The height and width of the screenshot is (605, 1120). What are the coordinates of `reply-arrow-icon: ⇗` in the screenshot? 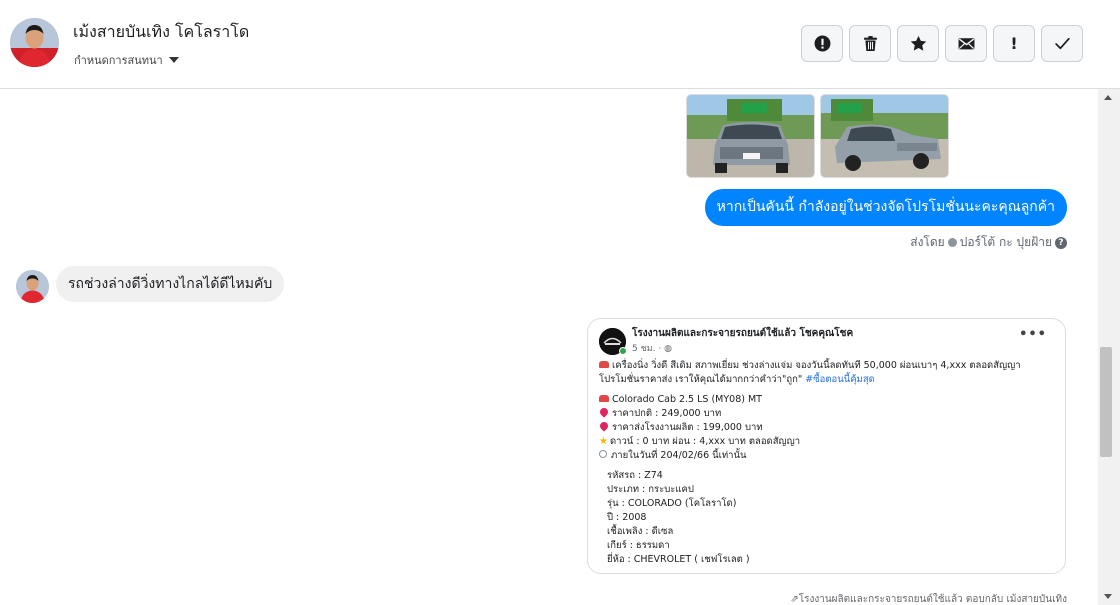 It's located at (794, 599).